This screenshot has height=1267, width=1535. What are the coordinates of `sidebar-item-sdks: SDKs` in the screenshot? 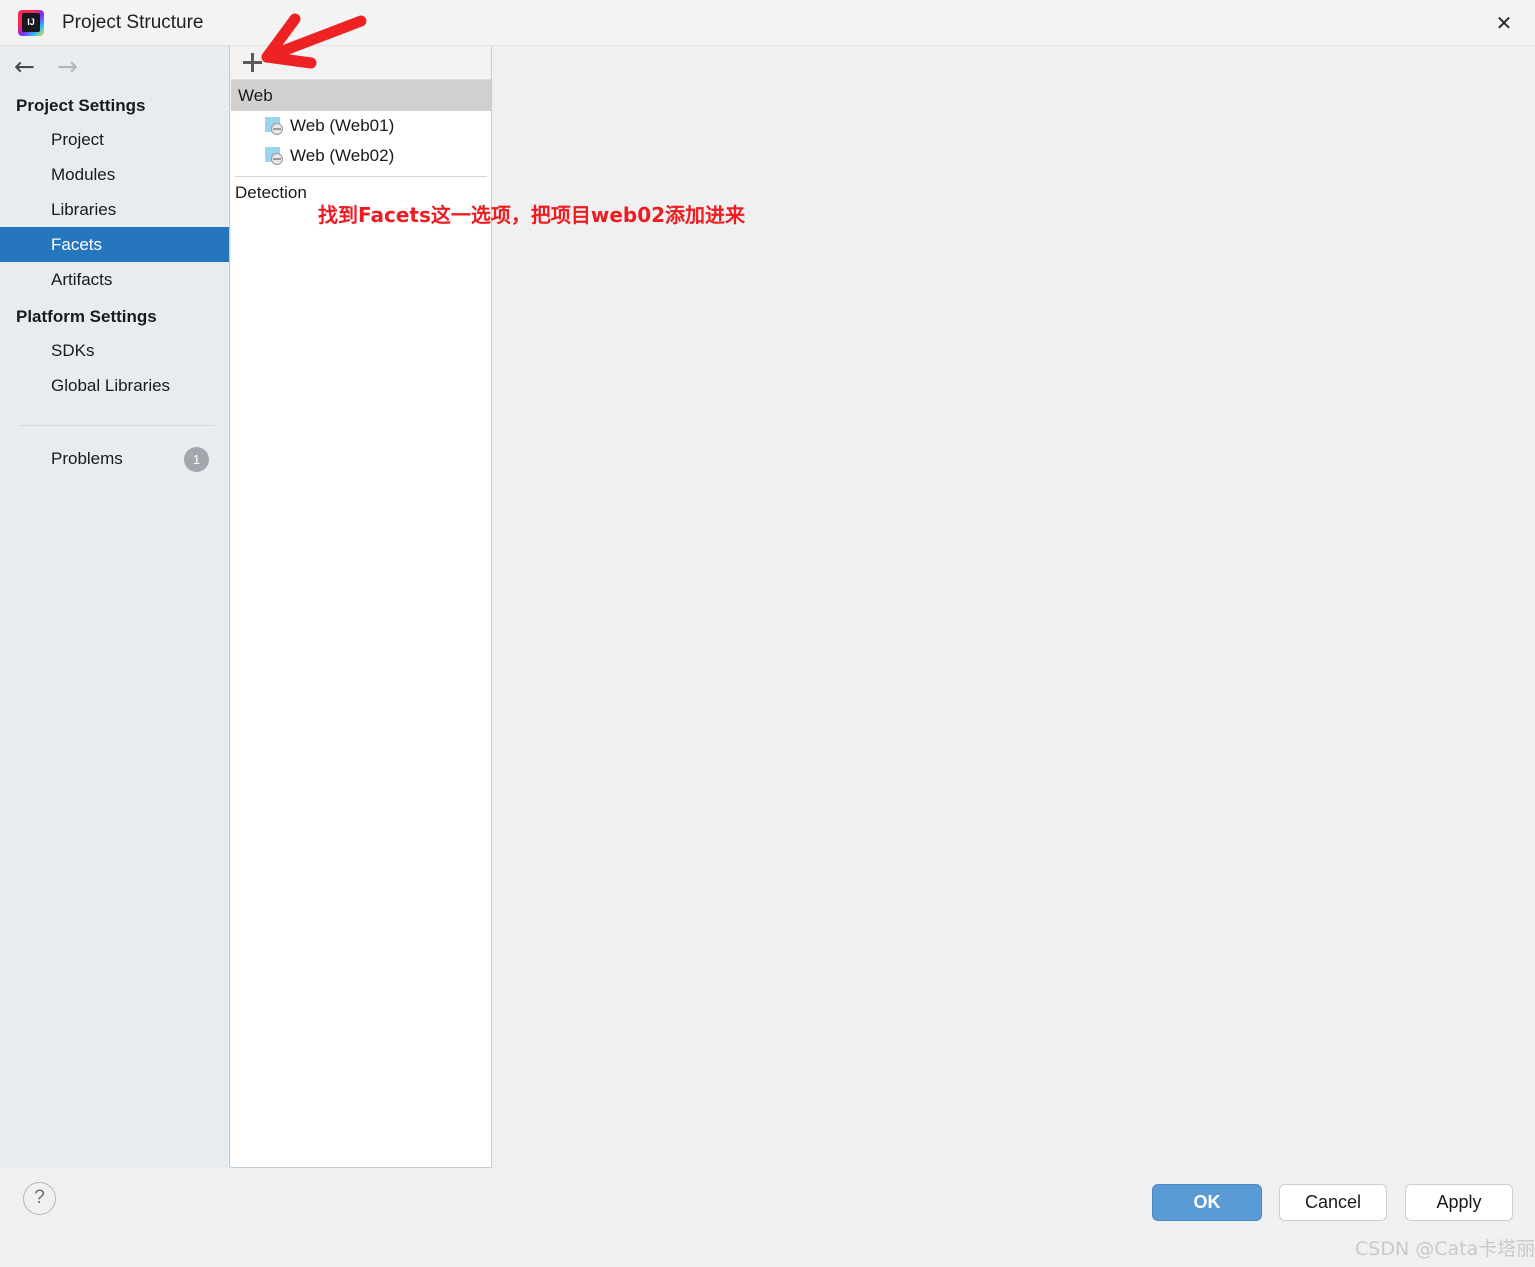 It's located at (114, 350).